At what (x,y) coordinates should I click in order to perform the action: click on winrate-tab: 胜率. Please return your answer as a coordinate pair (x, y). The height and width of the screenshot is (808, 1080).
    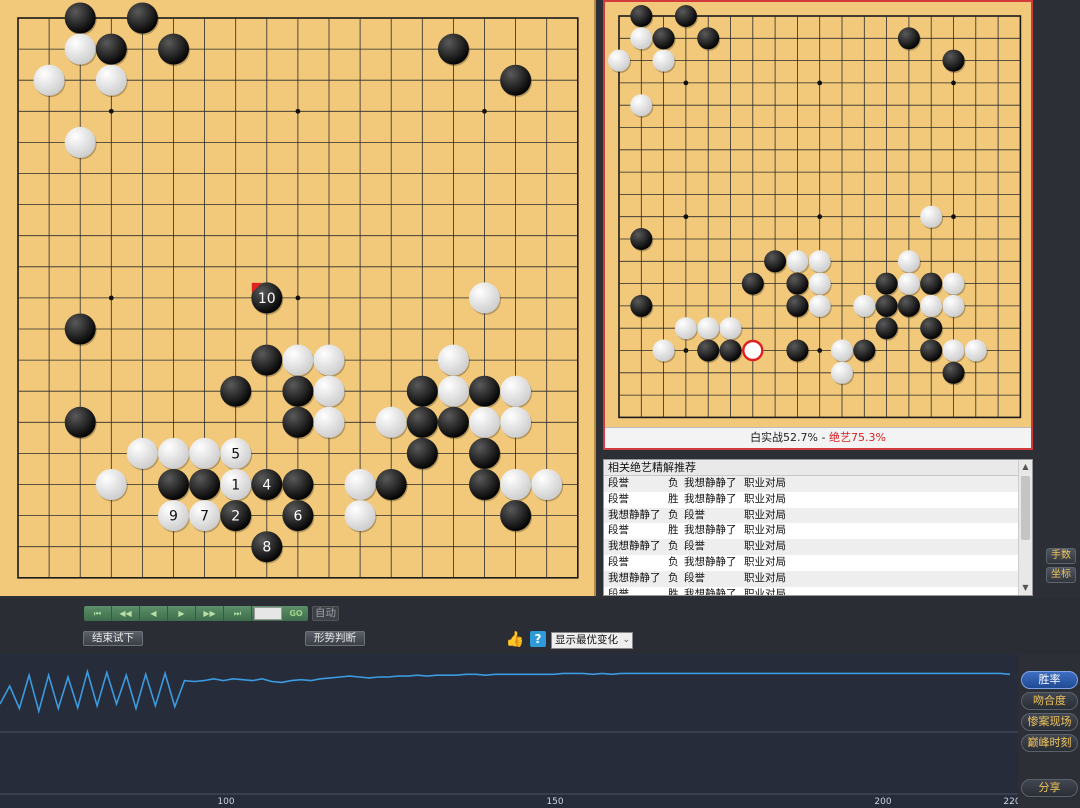
    Looking at the image, I should click on (1049, 680).